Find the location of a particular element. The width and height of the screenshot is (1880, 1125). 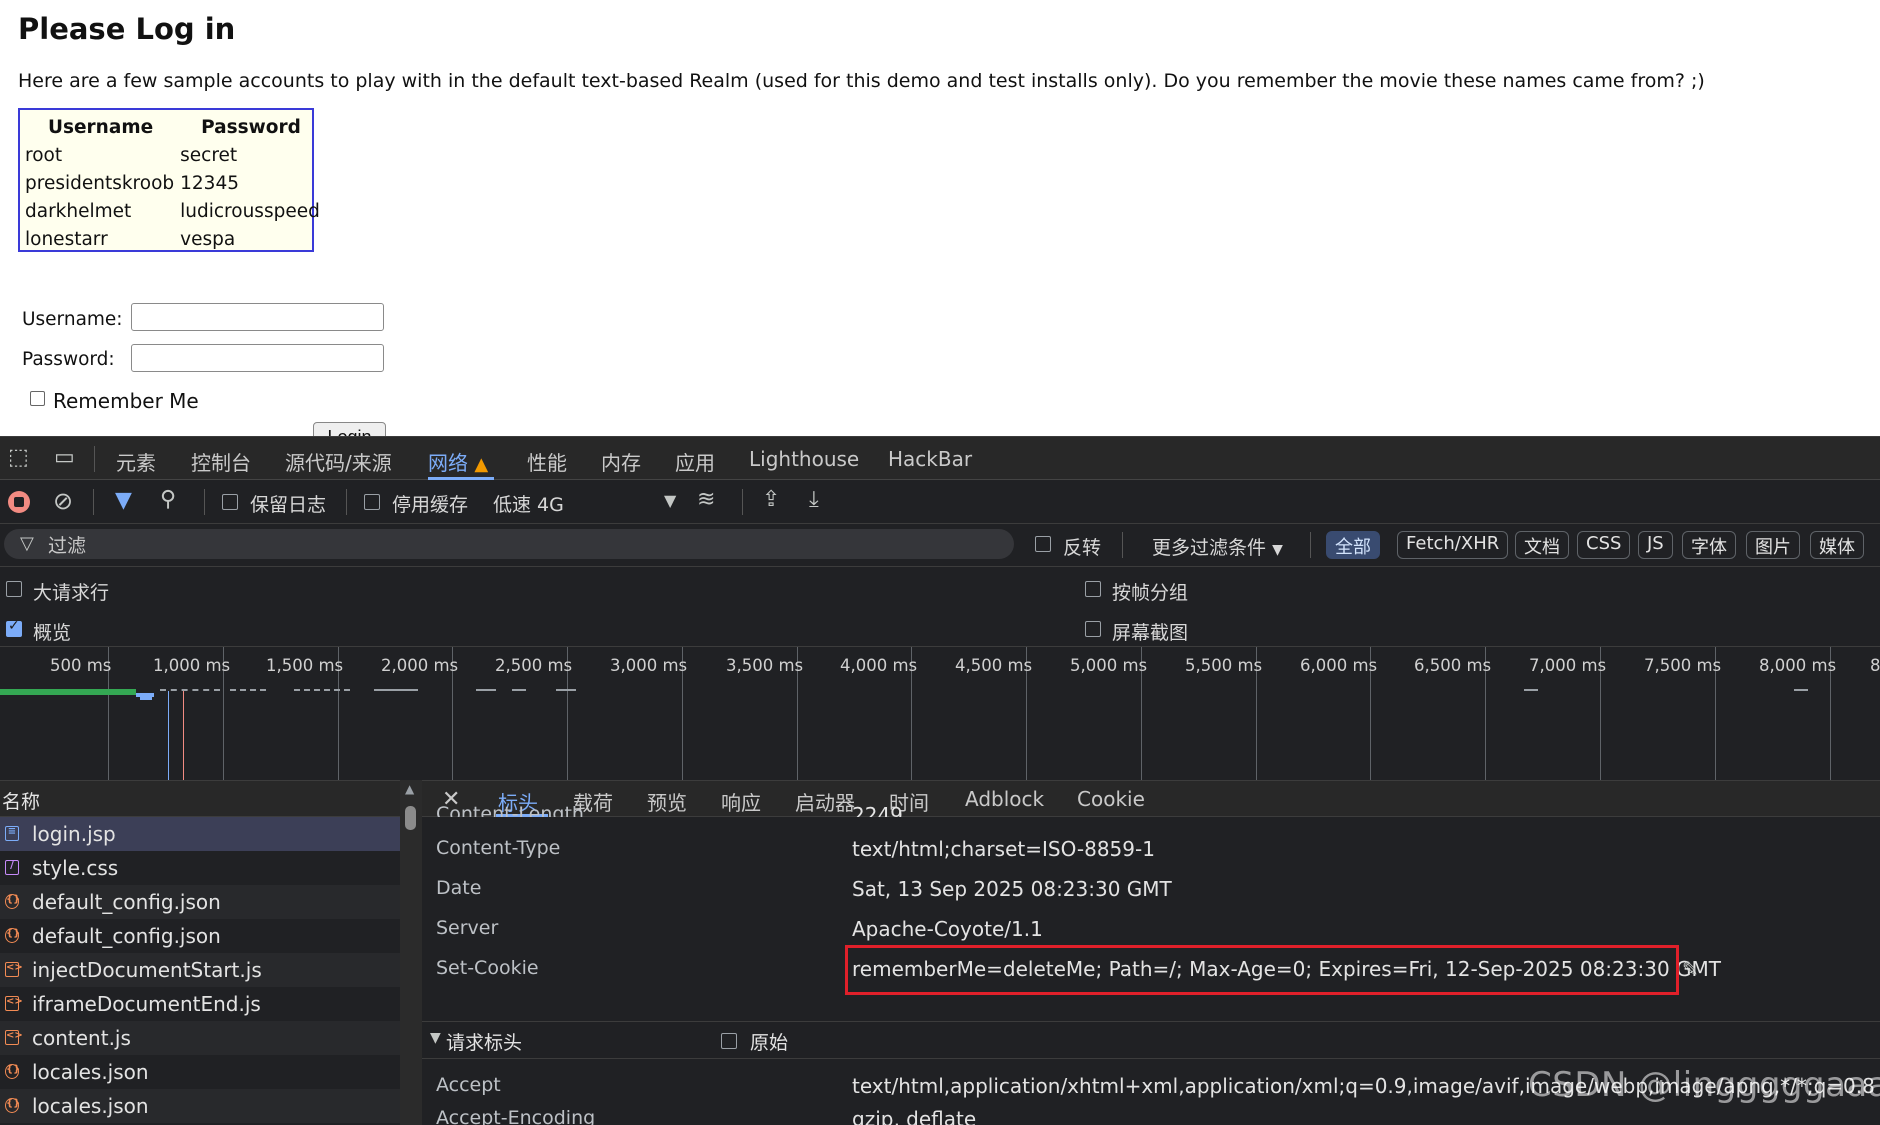

scroll-up-icon: ▲ is located at coordinates (409, 789).